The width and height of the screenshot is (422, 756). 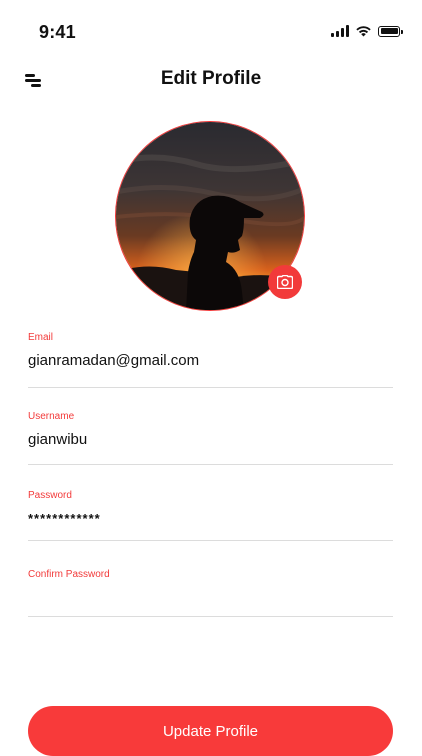 I want to click on username-field-group: Username, so click(x=210, y=438).